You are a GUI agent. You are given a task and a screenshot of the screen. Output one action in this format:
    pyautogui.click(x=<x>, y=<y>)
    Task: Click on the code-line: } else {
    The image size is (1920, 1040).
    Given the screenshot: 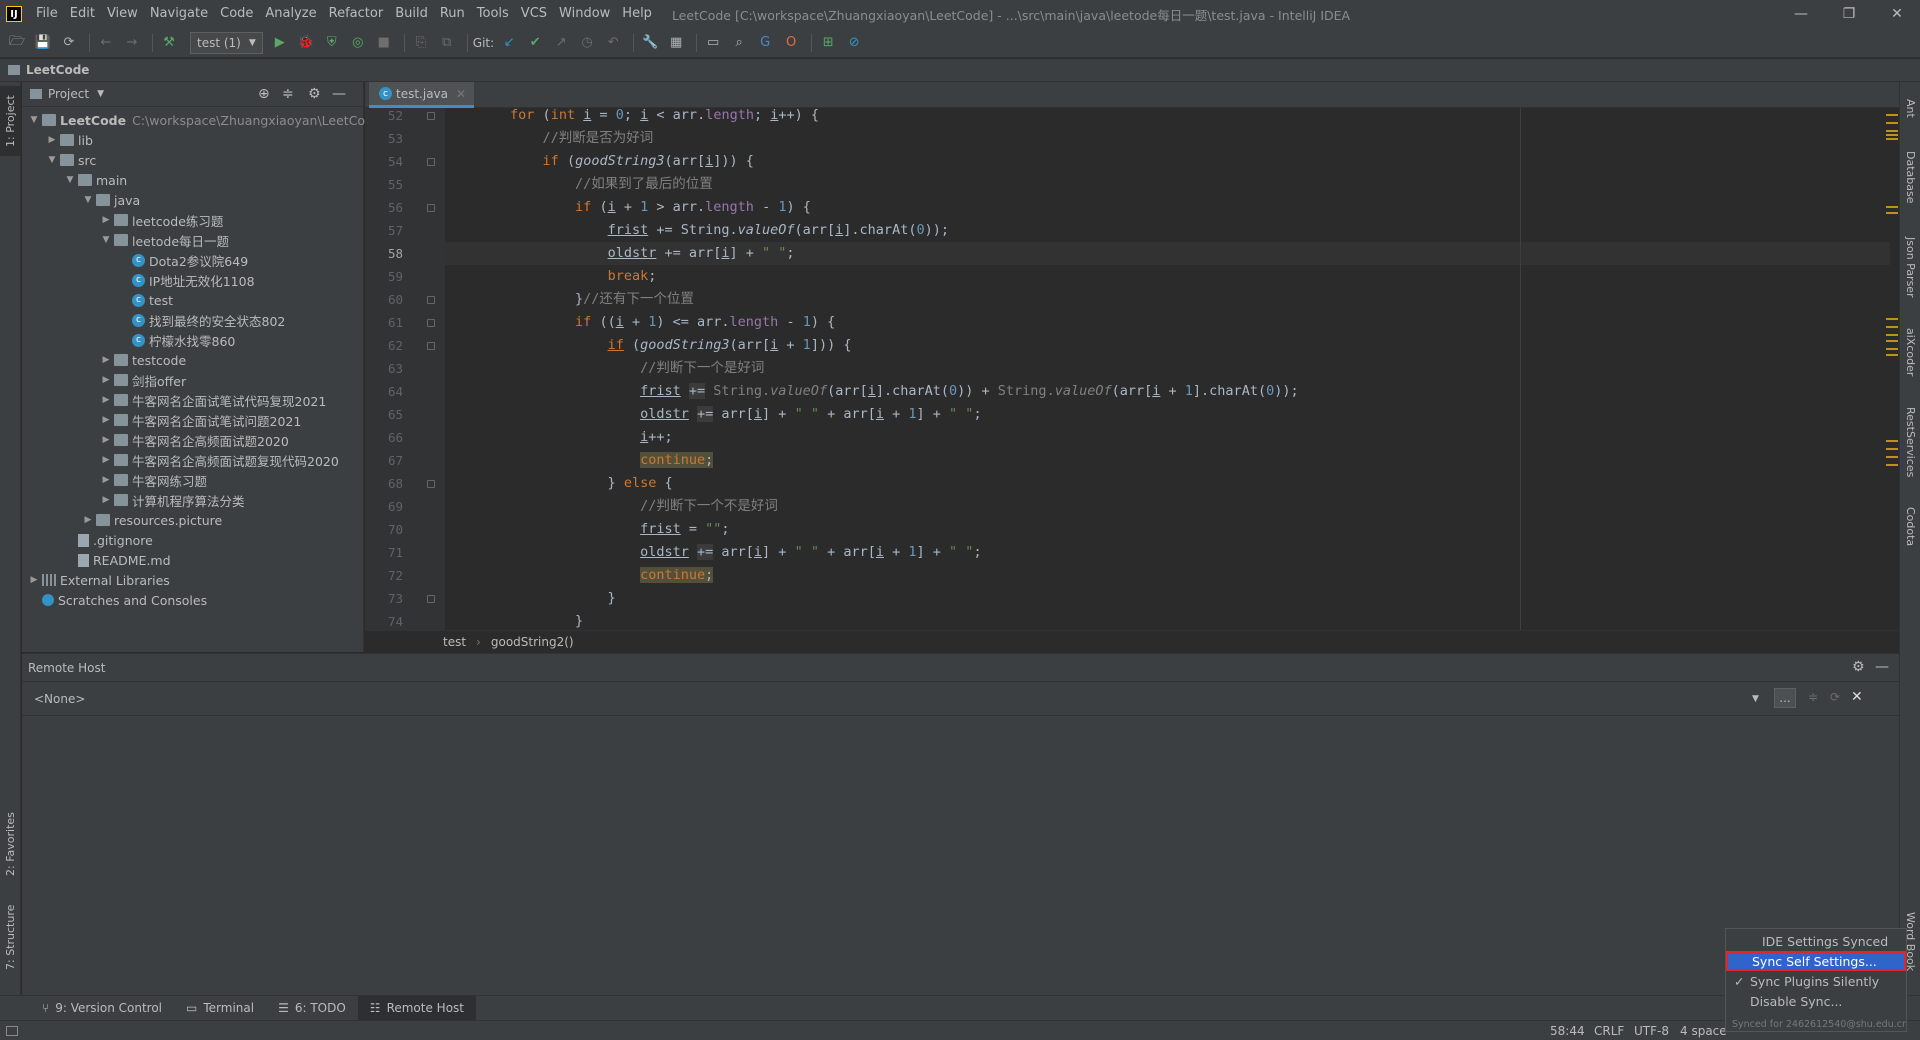 What is the action you would take?
    pyautogui.click(x=1167, y=483)
    